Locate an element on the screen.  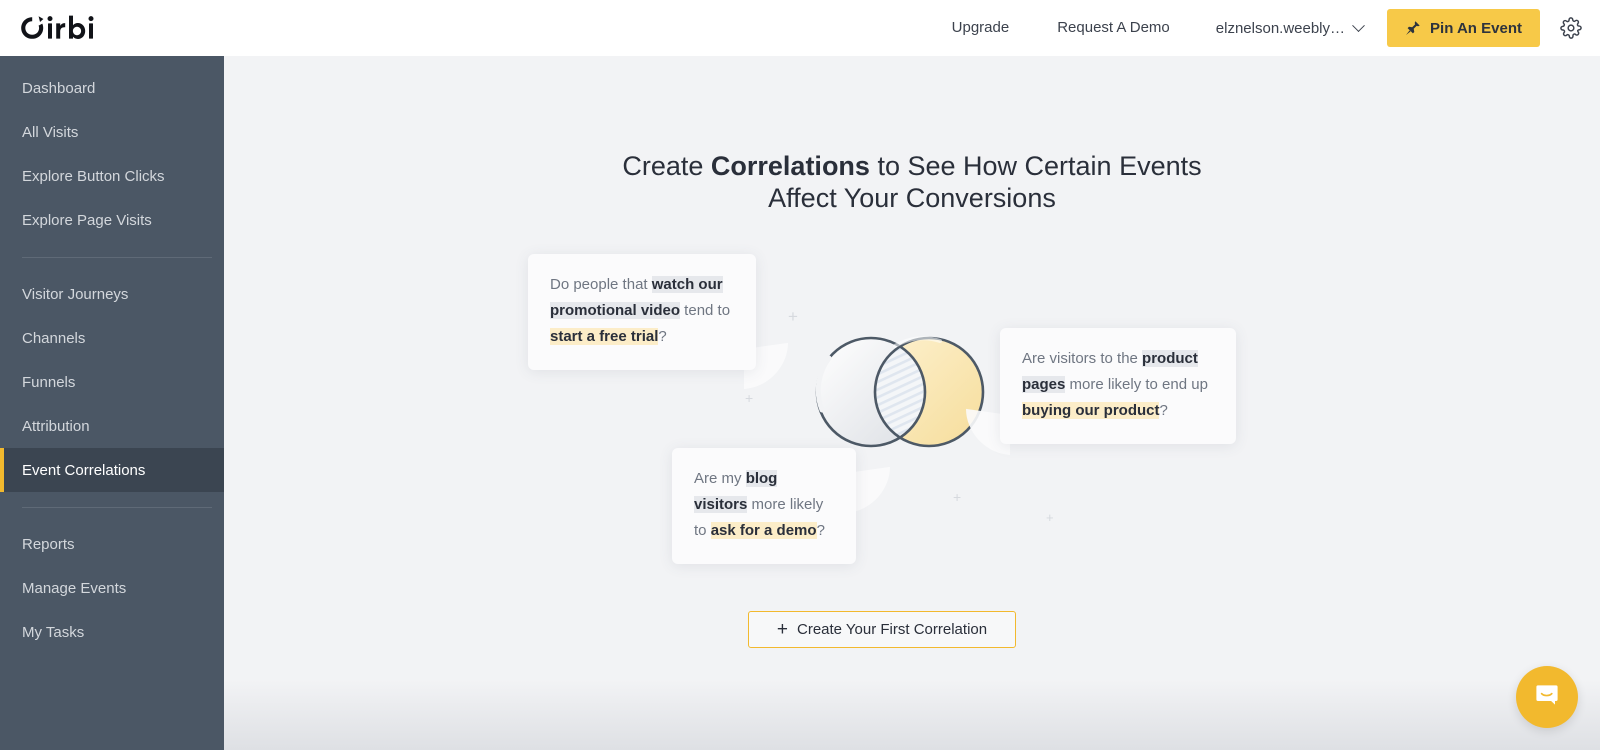
sidebar-item-attribution: Attribution is located at coordinates (112, 426).